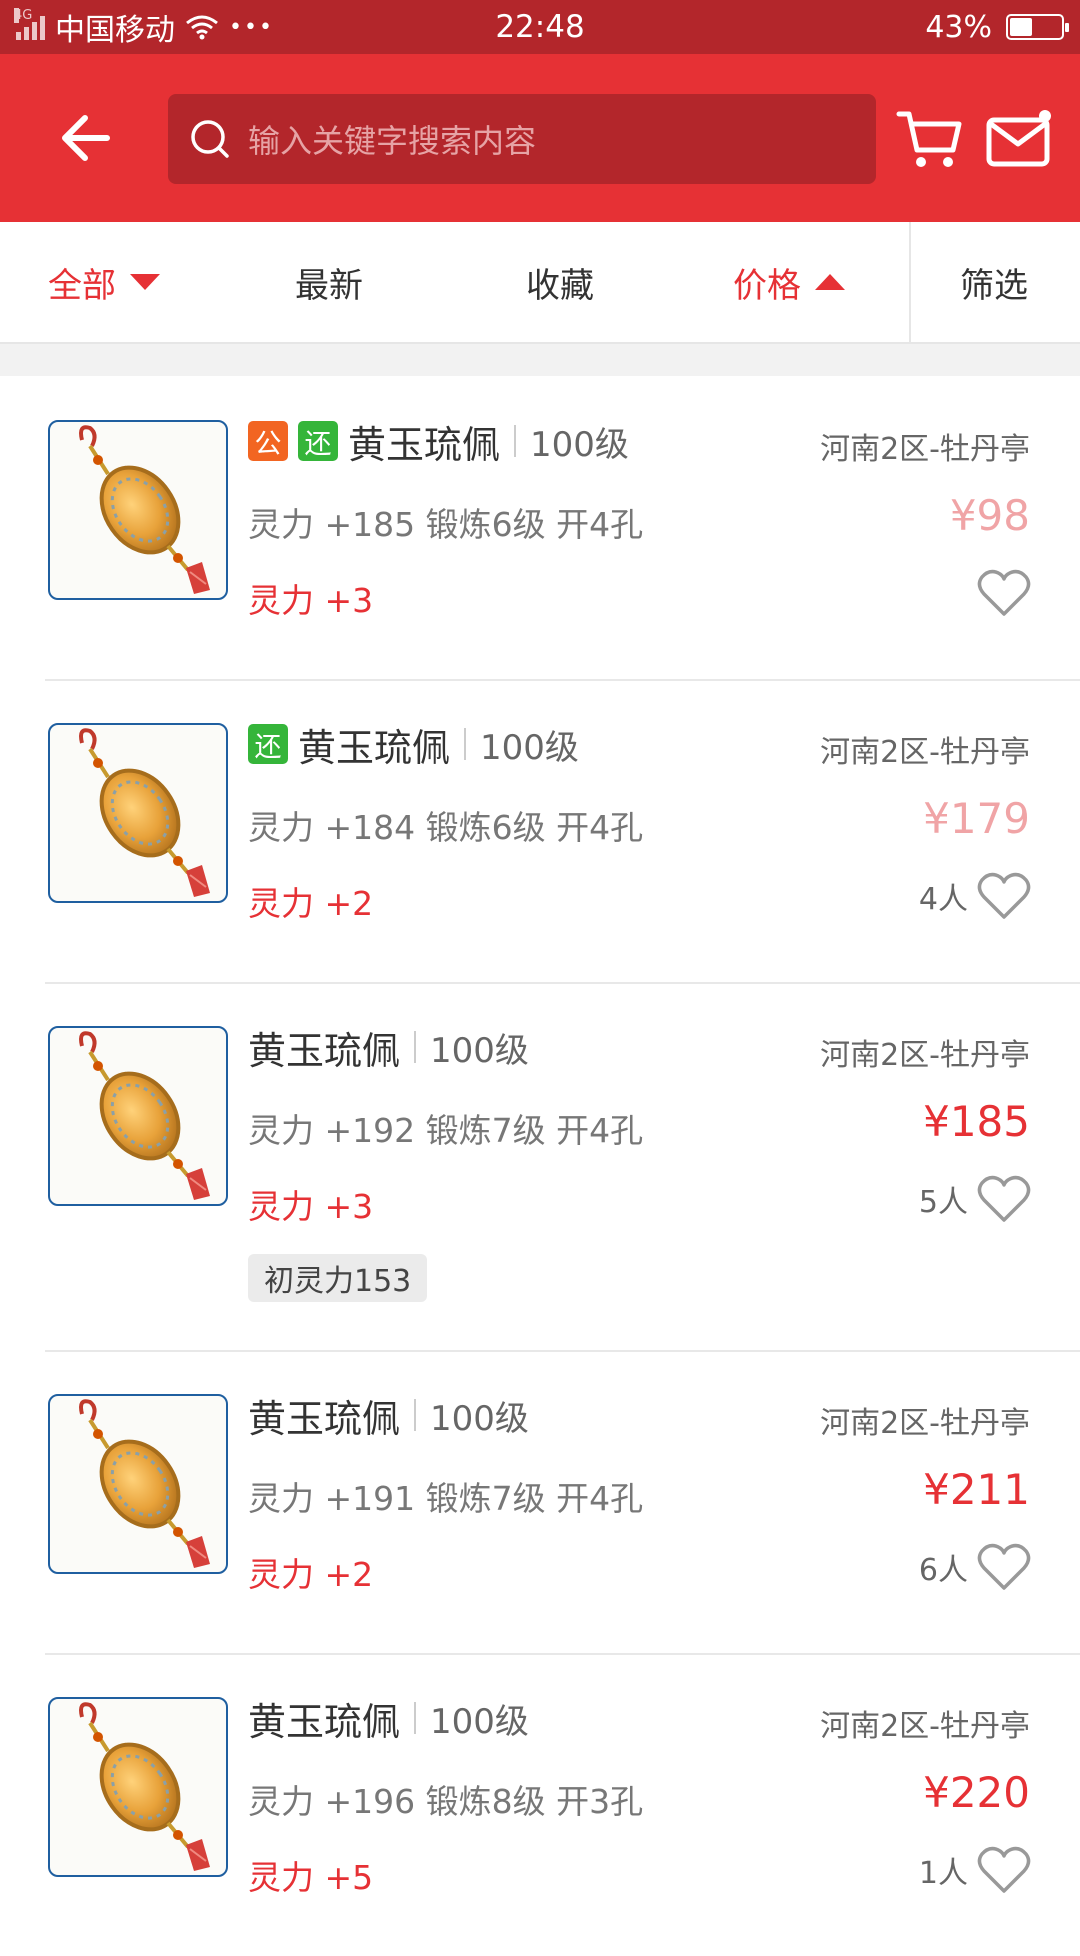 This screenshot has height=1956, width=1080. What do you see at coordinates (311, 1877) in the screenshot?
I see `item-bonus: 灵力 +5` at bounding box center [311, 1877].